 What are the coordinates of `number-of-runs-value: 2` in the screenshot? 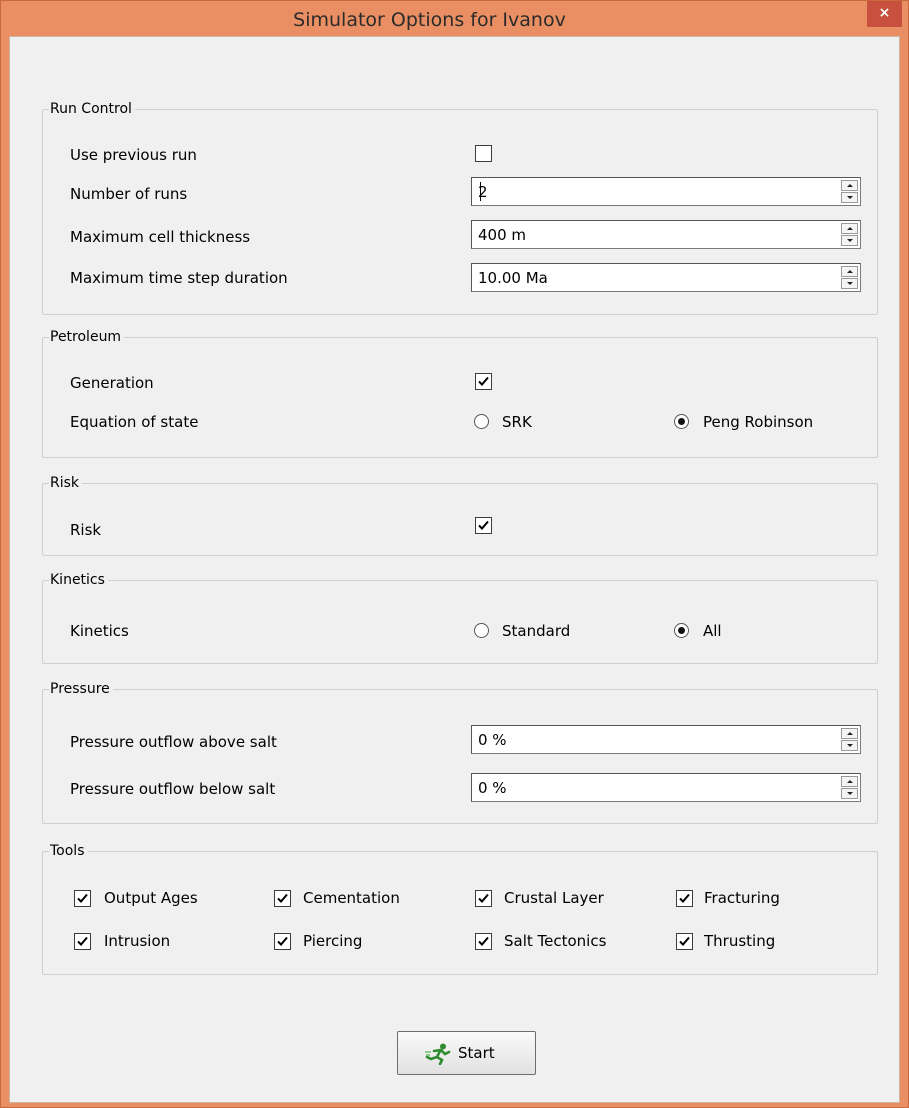 It's located at (483, 192).